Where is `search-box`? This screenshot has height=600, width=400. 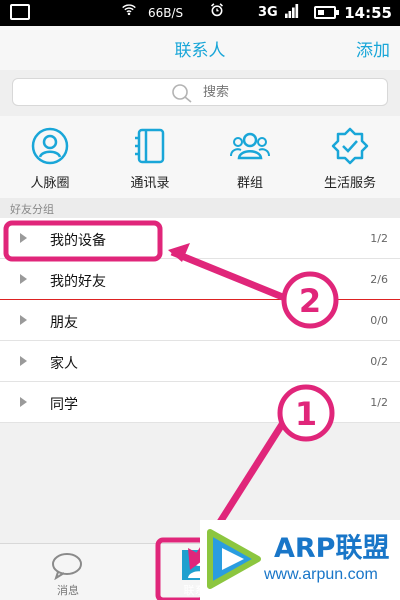
search-box is located at coordinates (200, 92).